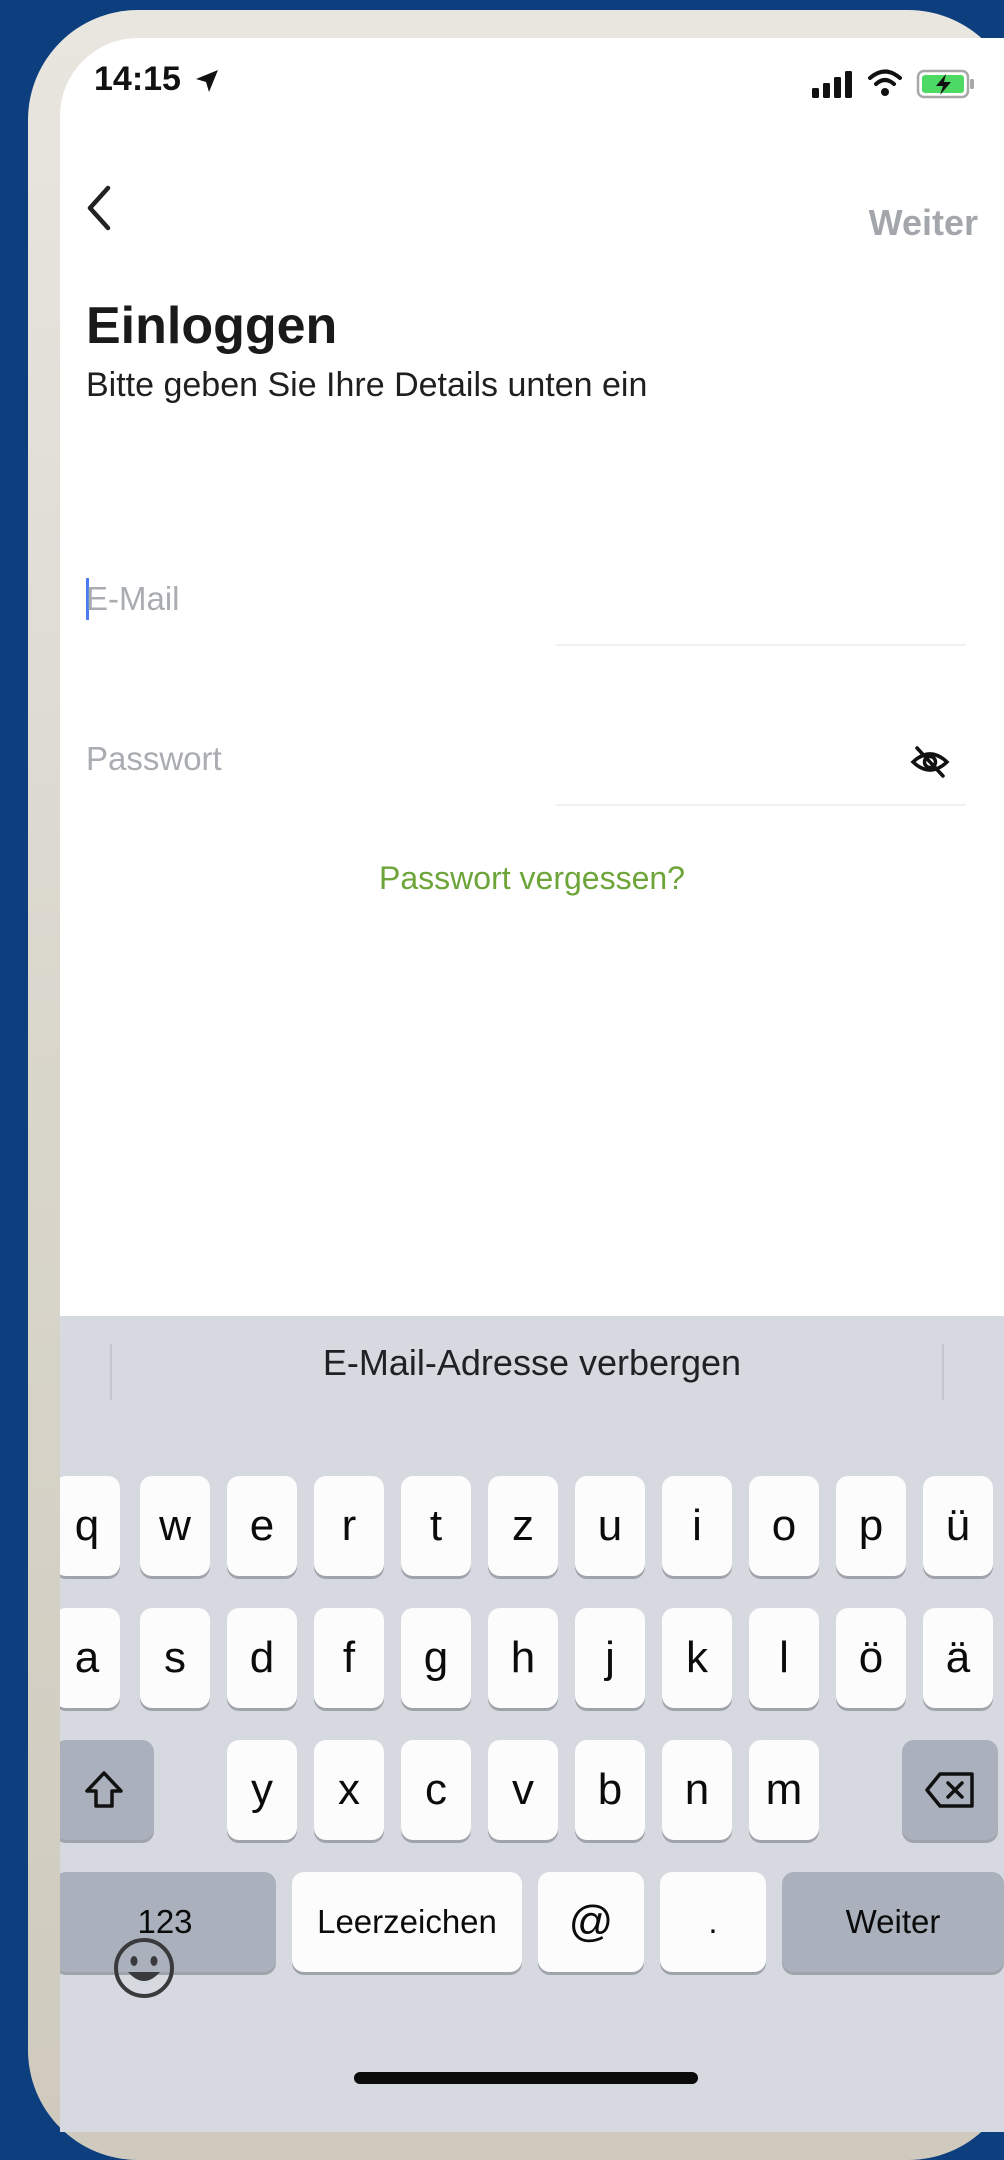 The image size is (1004, 2160). Describe the element at coordinates (349, 1790) in the screenshot. I see `key-x: x` at that location.